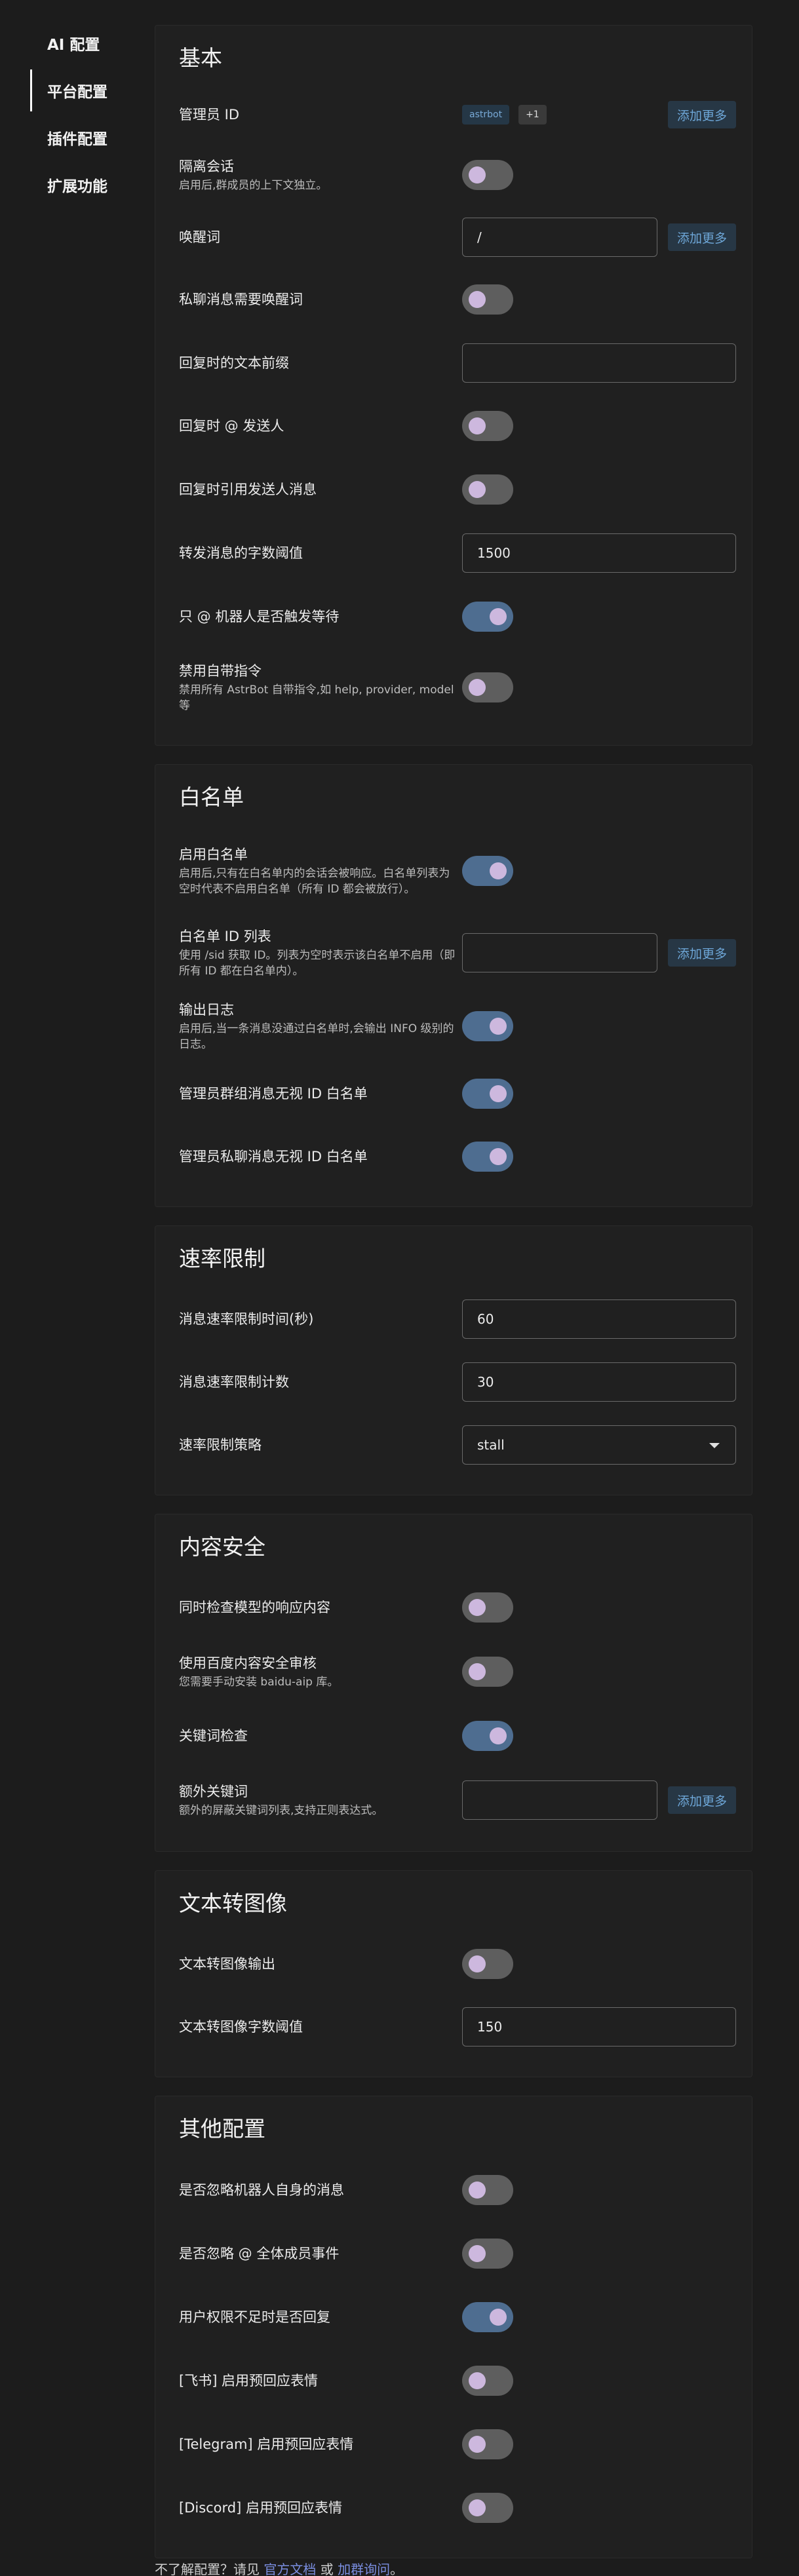  Describe the element at coordinates (453, 489) in the screenshot. I see `row-reply-quote: 回复时引用发送人消息` at that location.